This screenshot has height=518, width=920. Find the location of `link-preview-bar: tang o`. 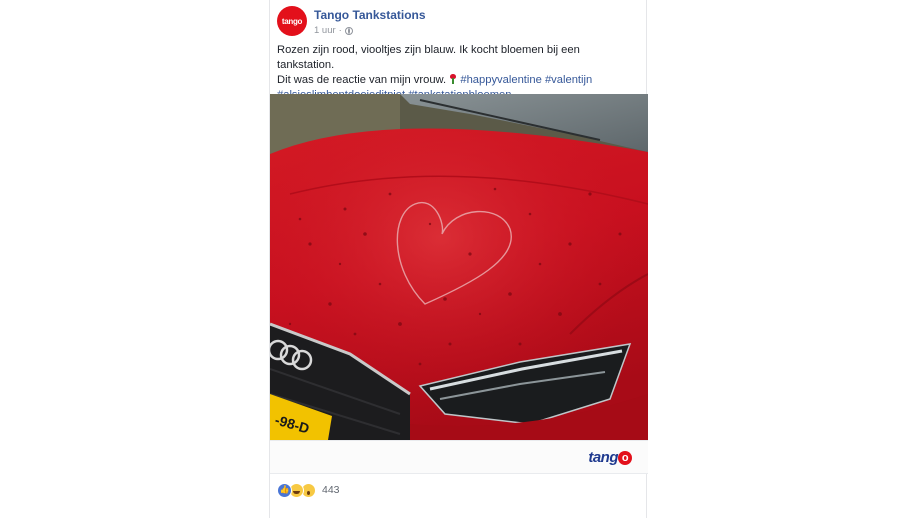

link-preview-bar: tang o is located at coordinates (459, 457).